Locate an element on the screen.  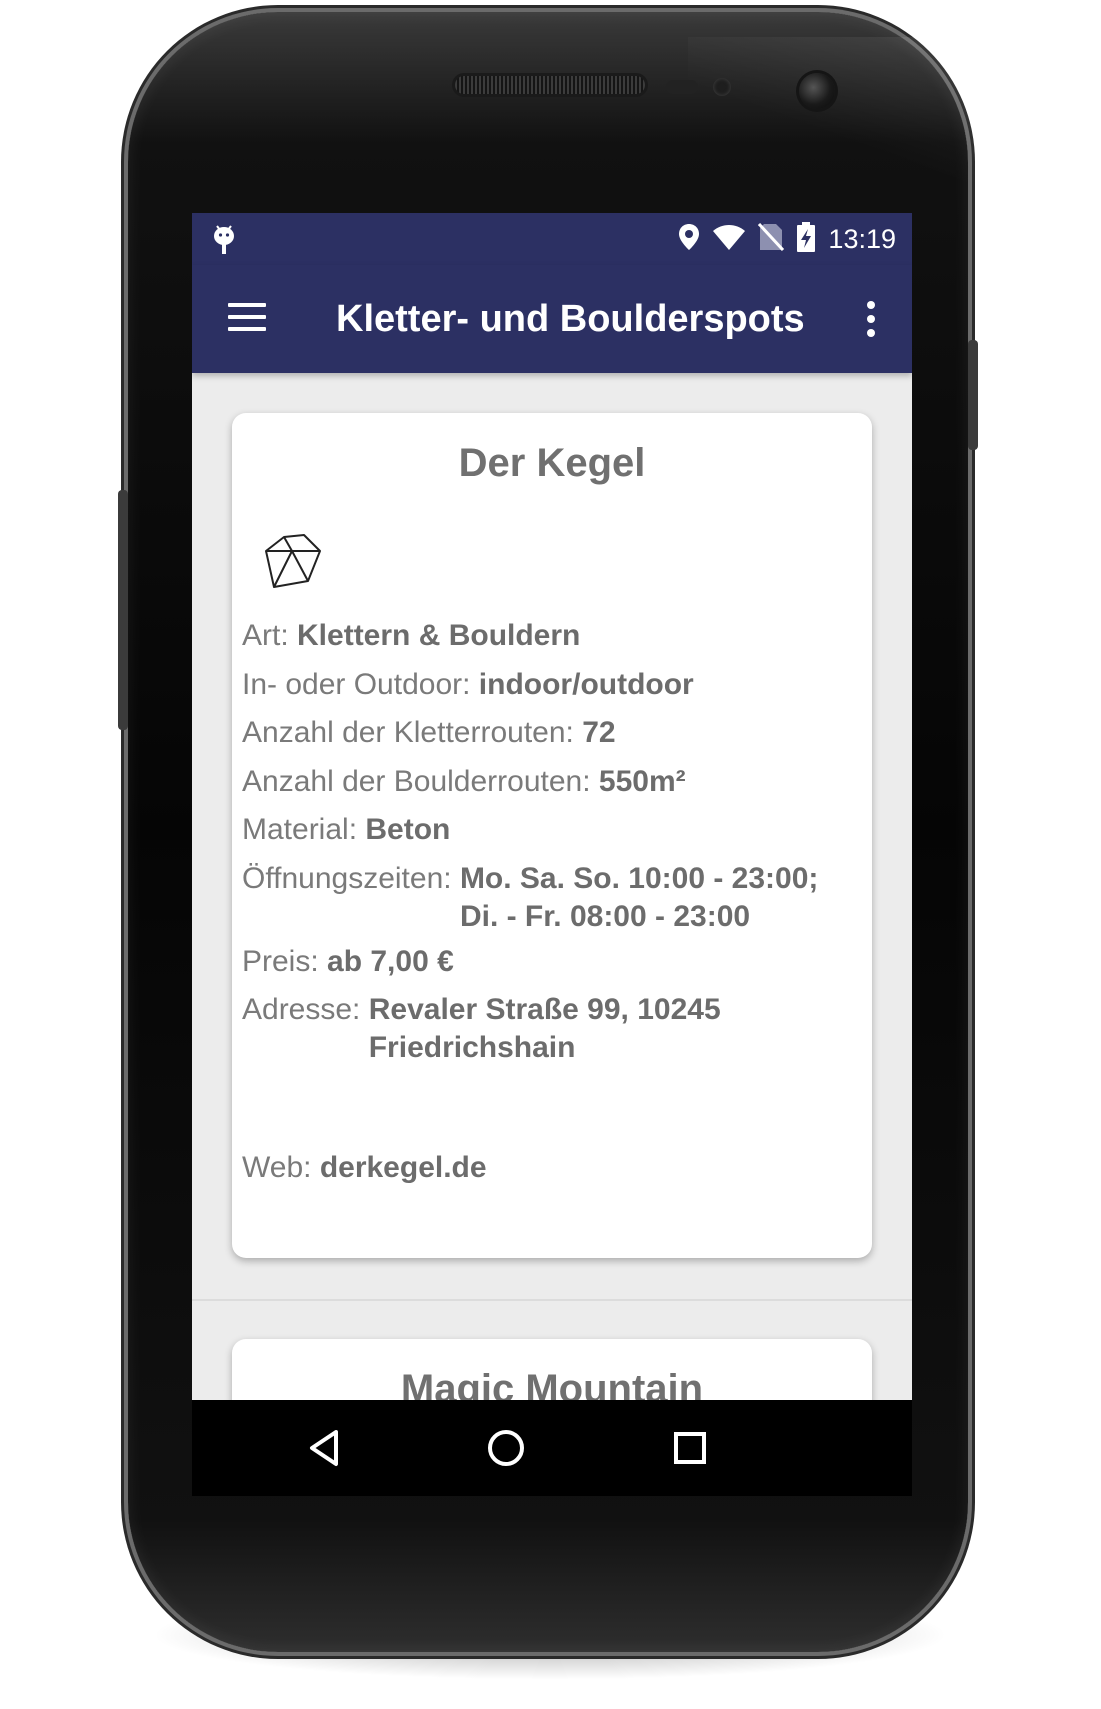
field-material: Material: Beton is located at coordinates (346, 830).